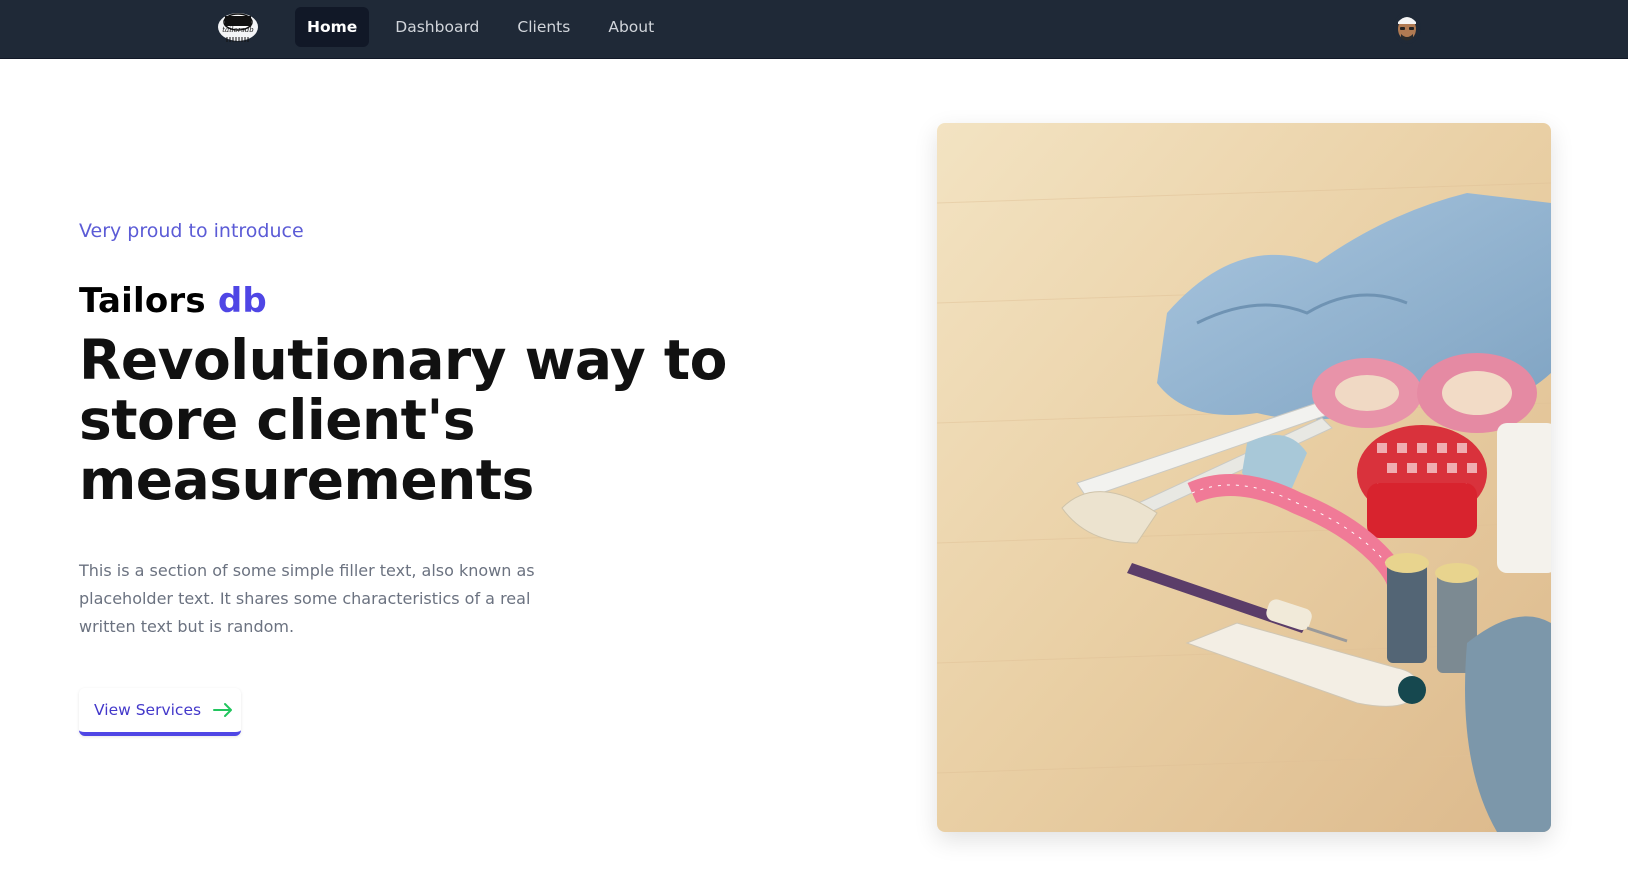 The height and width of the screenshot is (896, 1628). I want to click on top-navbar: tailorsdb Home Dashboard Clients About, so click(814, 29).